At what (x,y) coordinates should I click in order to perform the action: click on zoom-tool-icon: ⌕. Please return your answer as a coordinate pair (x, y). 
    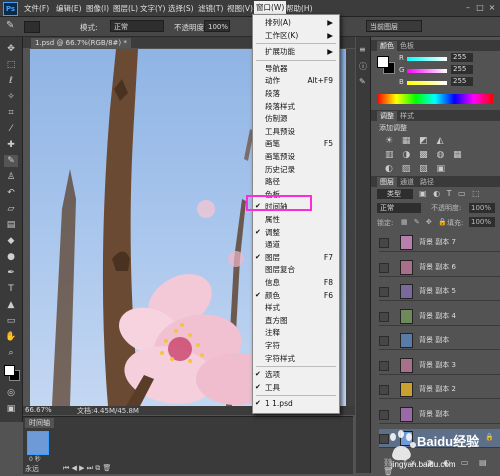
    Looking at the image, I should click on (11, 353).